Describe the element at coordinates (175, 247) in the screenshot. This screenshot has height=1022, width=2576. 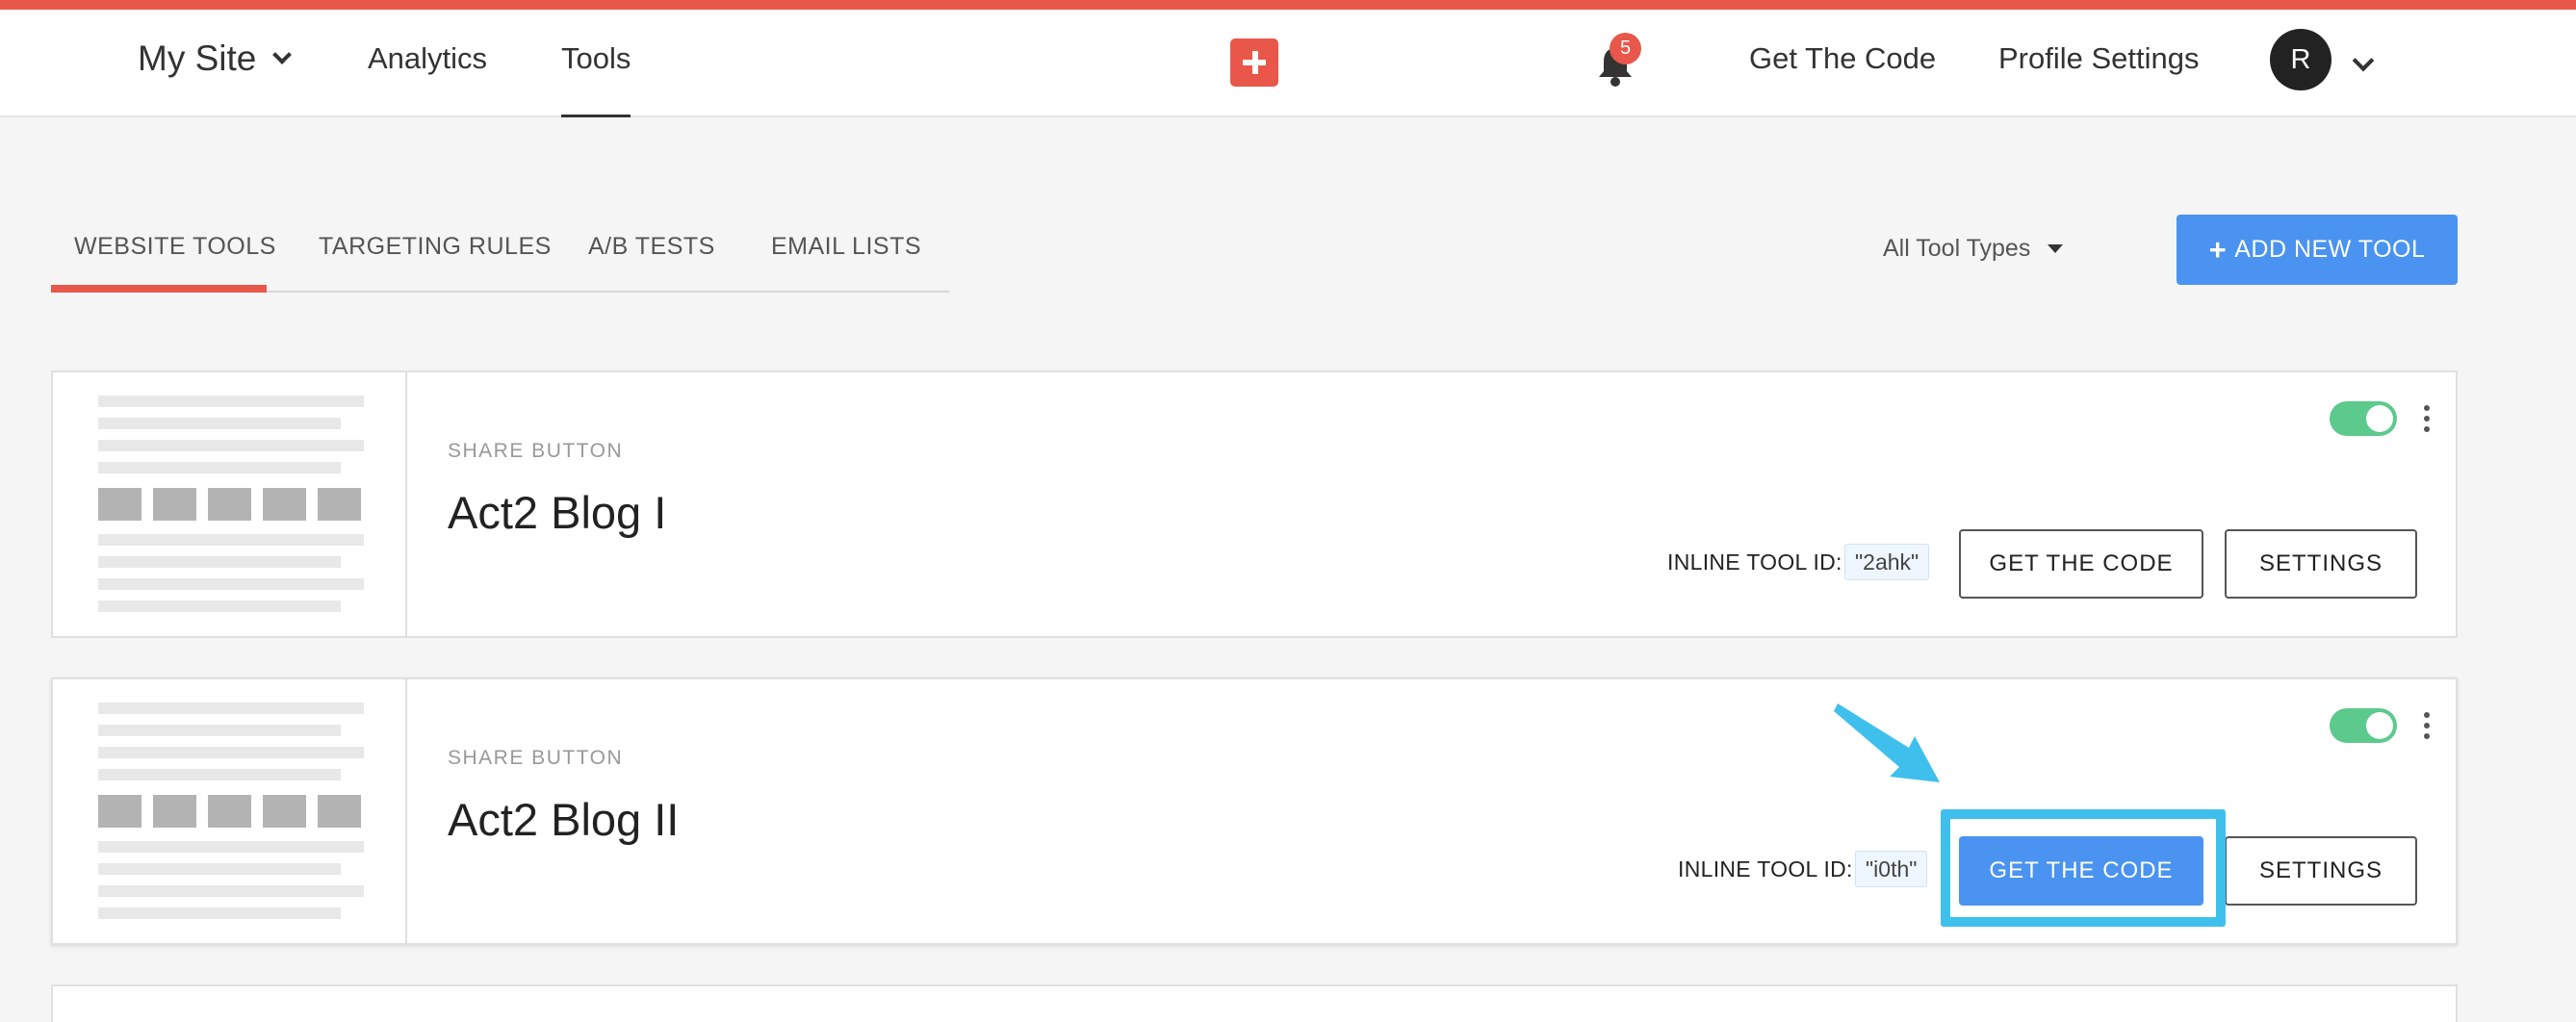
I see `tab-website-tools: WEBSITE TOOLS` at that location.